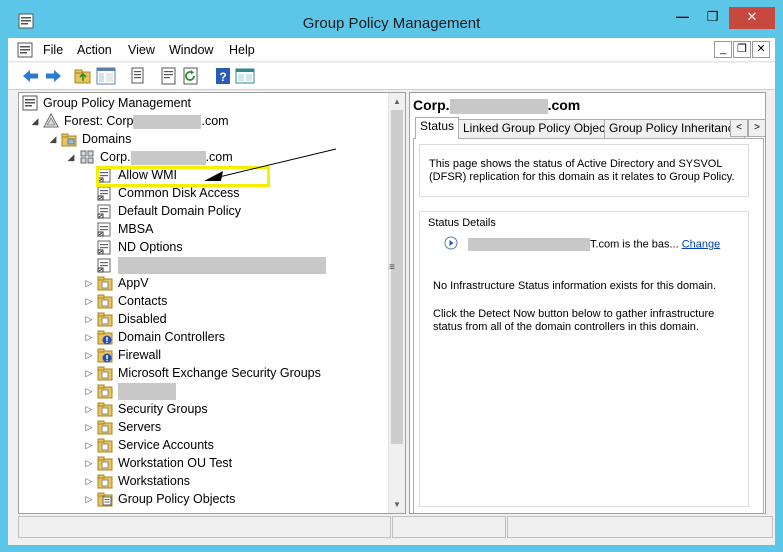 This screenshot has height=552, width=783. What do you see at coordinates (191, 50) in the screenshot?
I see `menu-window: Window` at bounding box center [191, 50].